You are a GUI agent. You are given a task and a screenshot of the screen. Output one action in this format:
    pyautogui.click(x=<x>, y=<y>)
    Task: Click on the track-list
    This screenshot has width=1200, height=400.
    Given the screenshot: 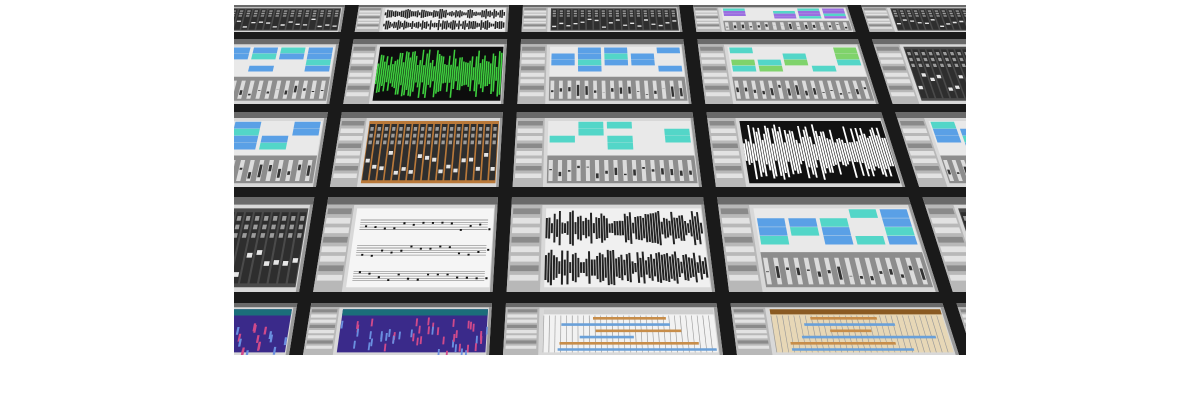 What is the action you would take?
    pyautogui.click(x=961, y=320)
    